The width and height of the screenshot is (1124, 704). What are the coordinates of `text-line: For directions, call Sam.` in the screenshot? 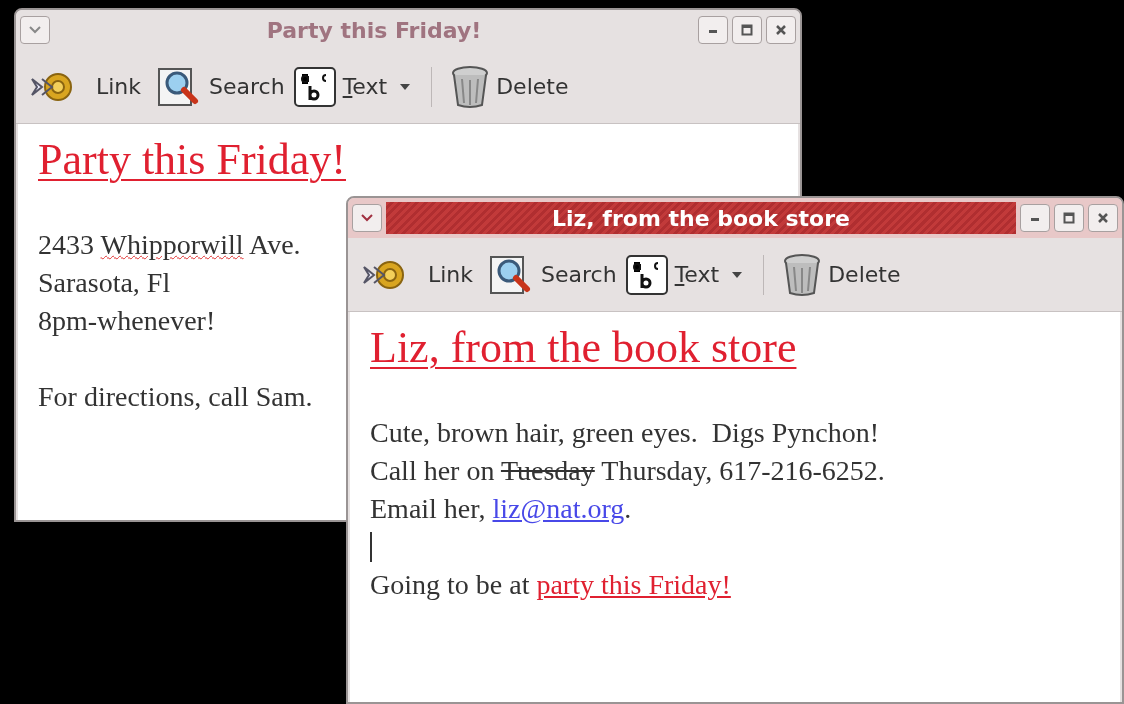 It's located at (175, 397).